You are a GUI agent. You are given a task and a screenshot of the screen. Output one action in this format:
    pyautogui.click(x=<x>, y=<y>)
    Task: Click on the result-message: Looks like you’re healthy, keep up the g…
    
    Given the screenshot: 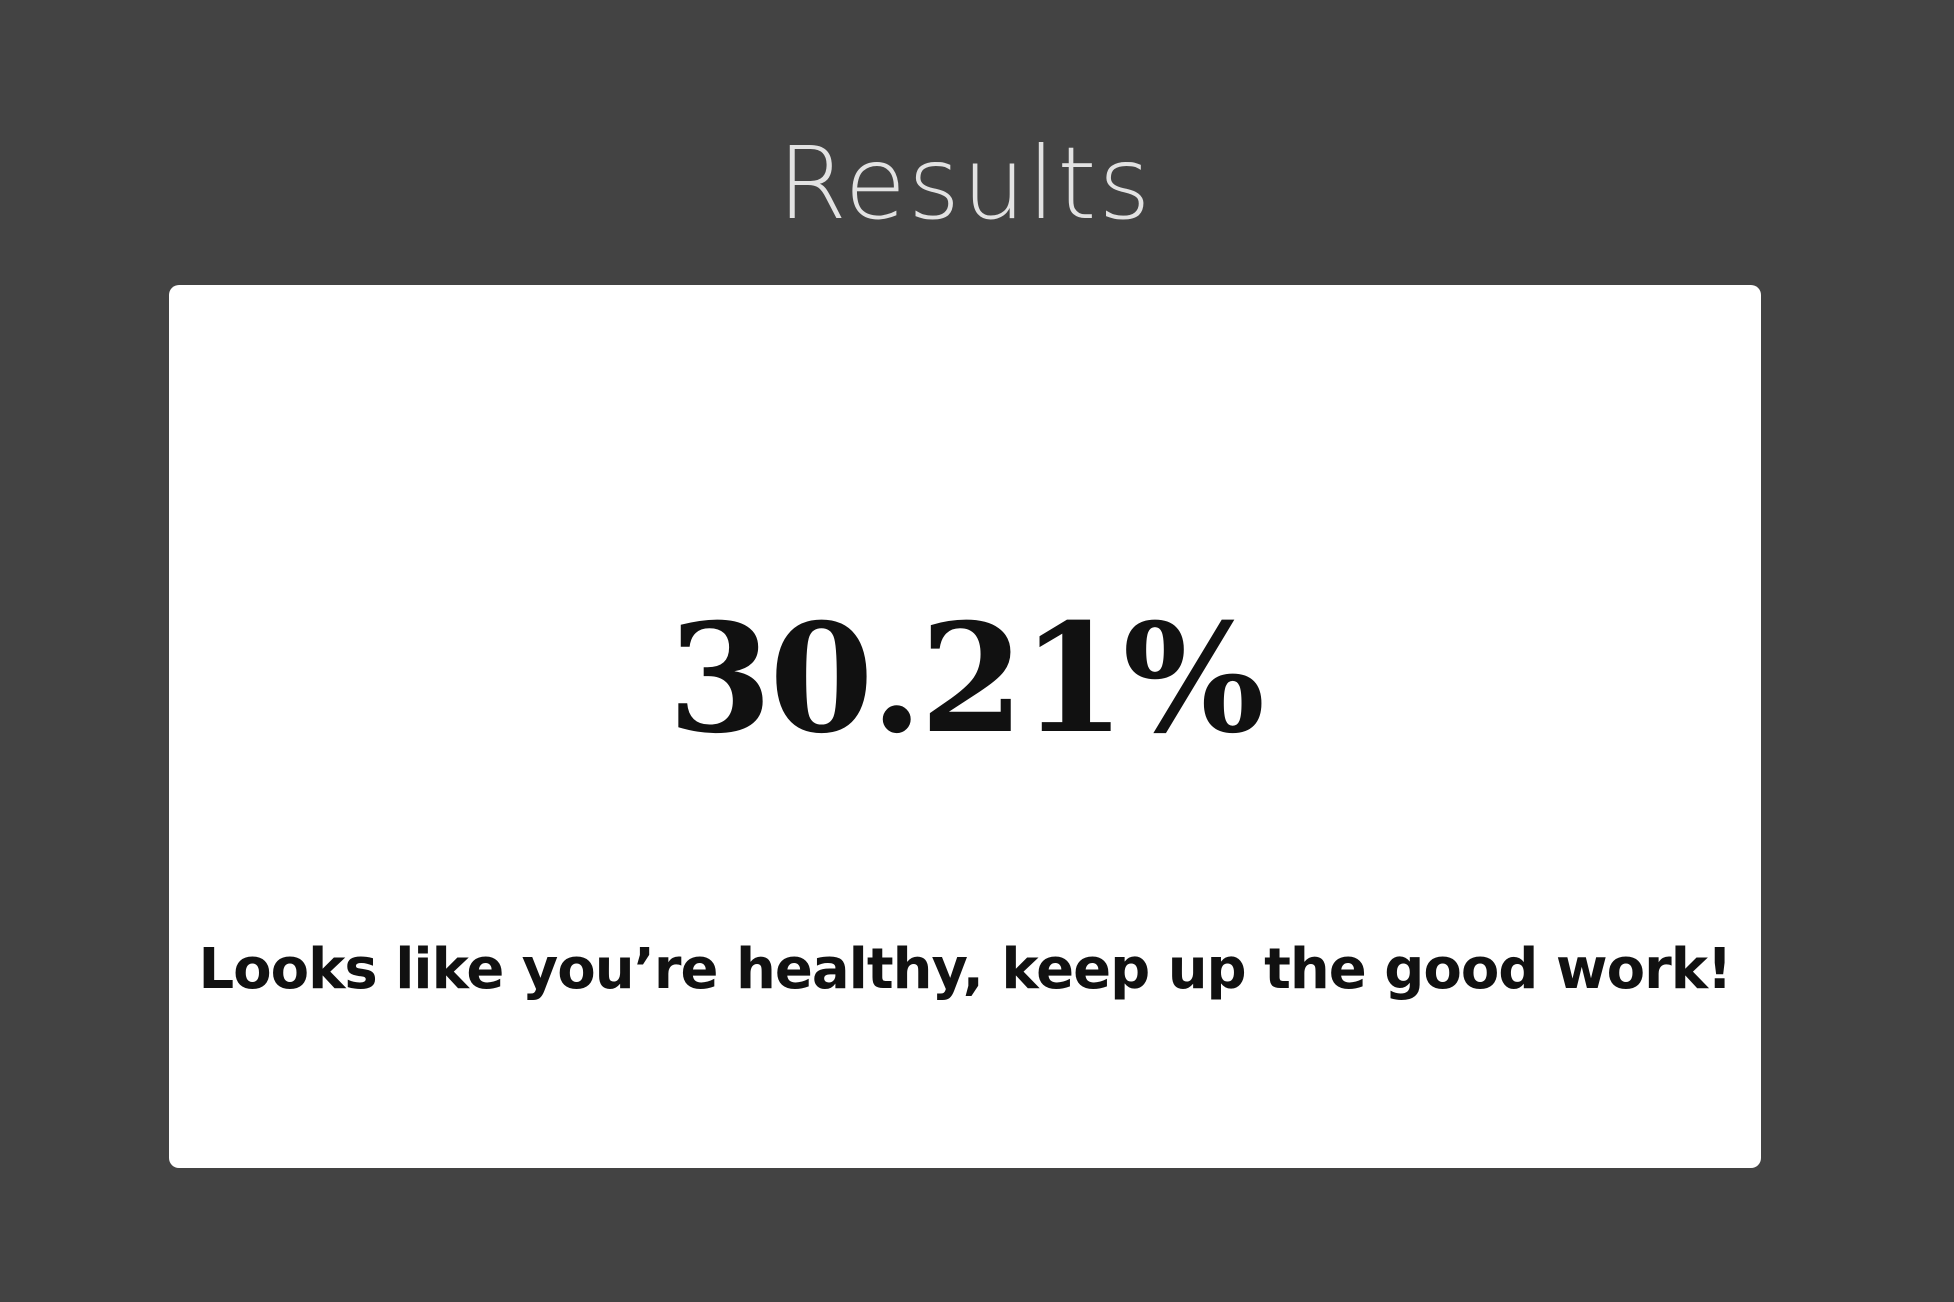 What is the action you would take?
    pyautogui.click(x=965, y=969)
    